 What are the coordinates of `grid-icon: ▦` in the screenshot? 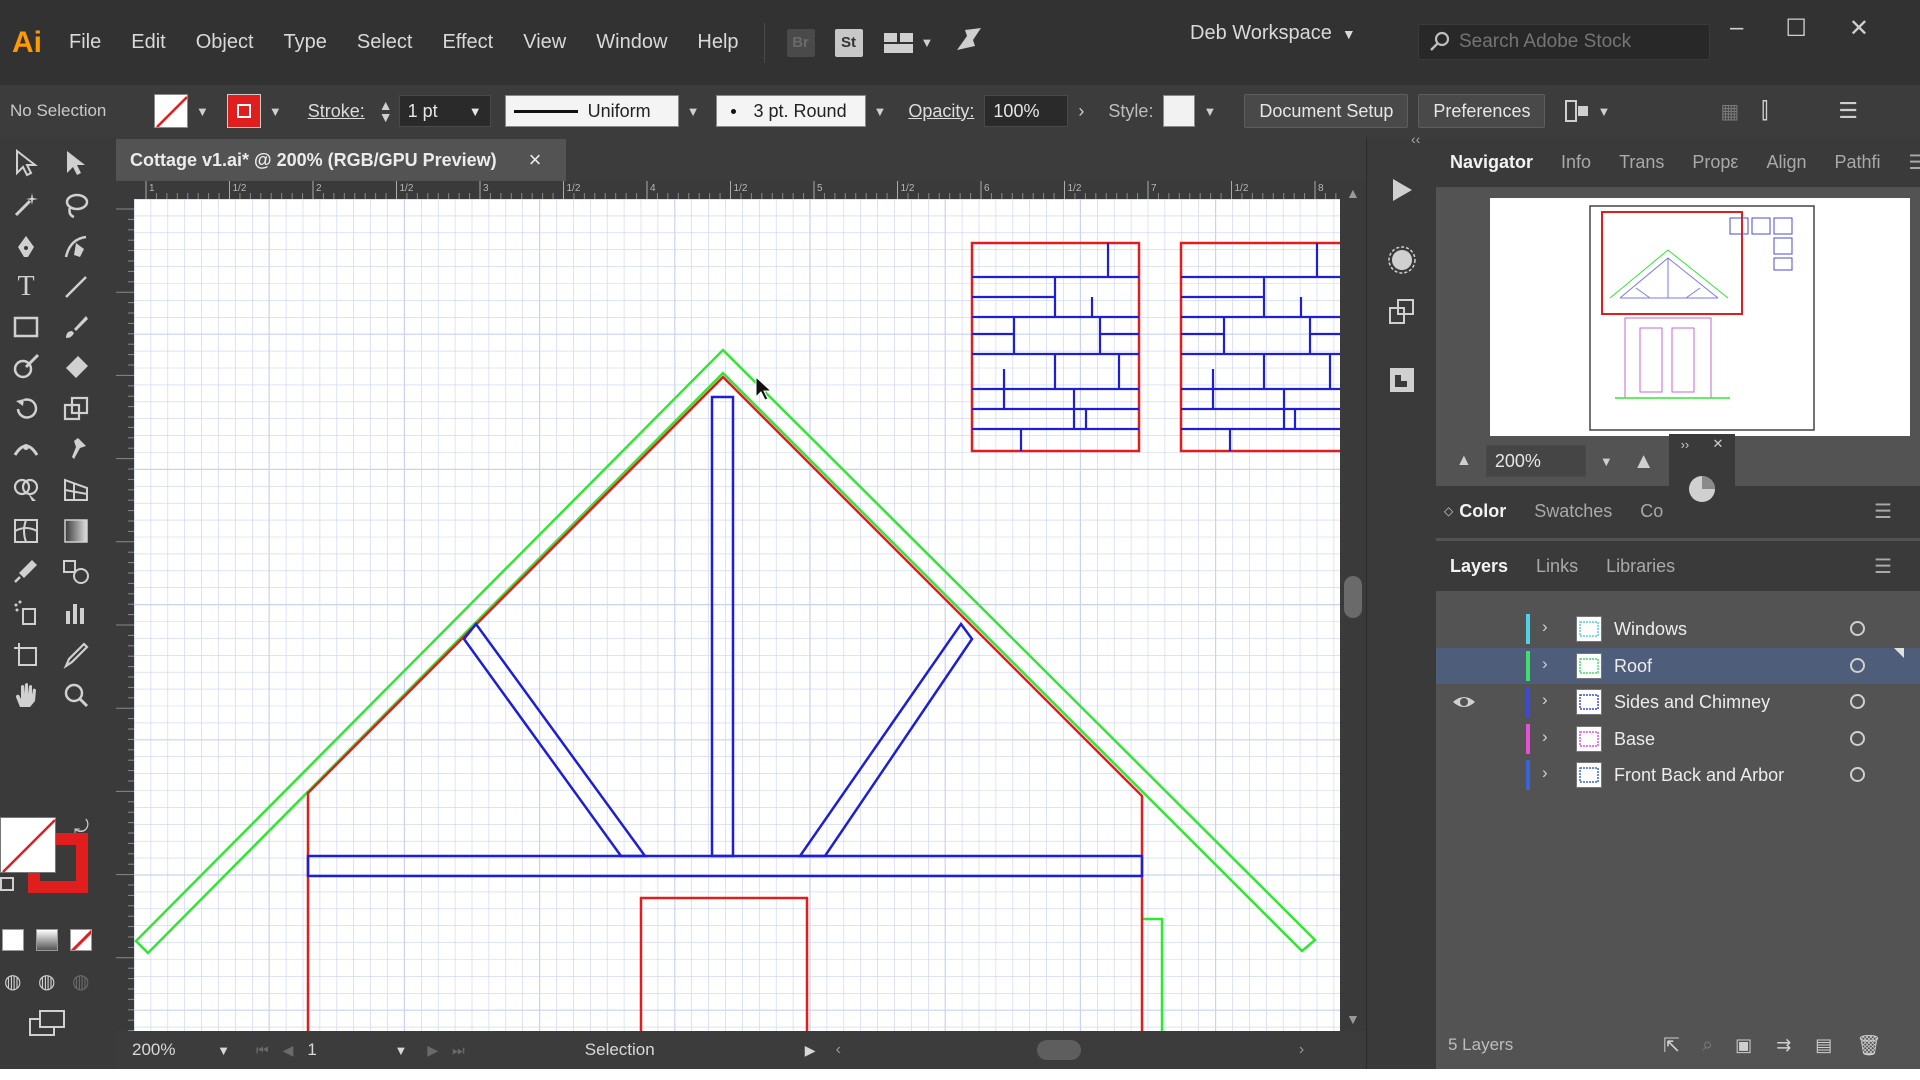 It's located at (1729, 111).